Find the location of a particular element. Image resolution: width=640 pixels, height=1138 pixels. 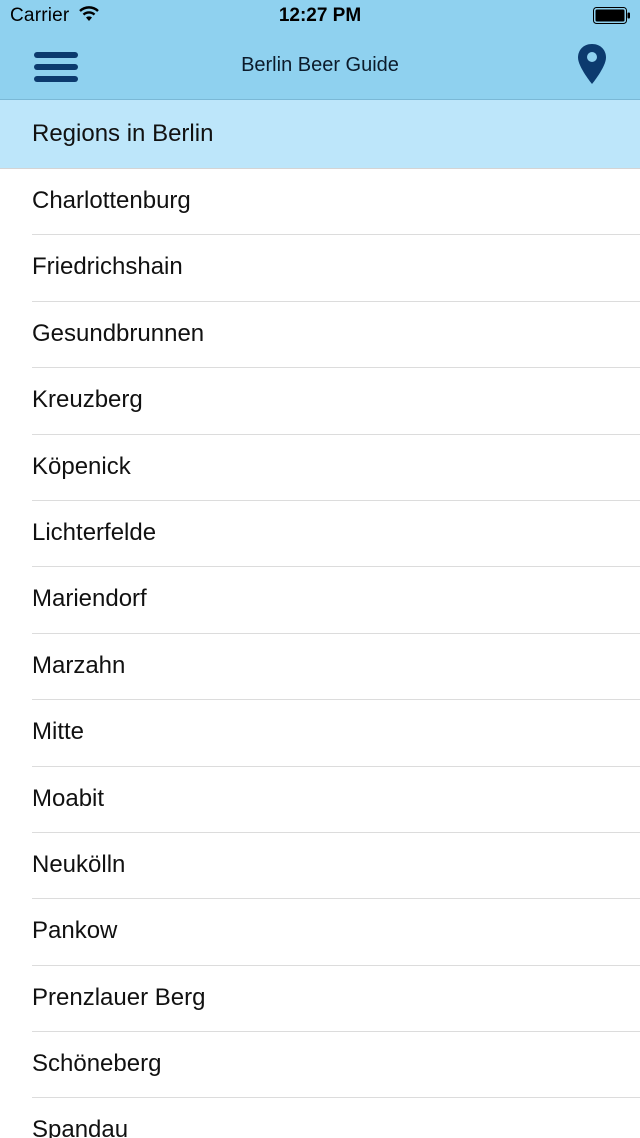

status-bar: Carrier 12:27 PM is located at coordinates (320, 17).